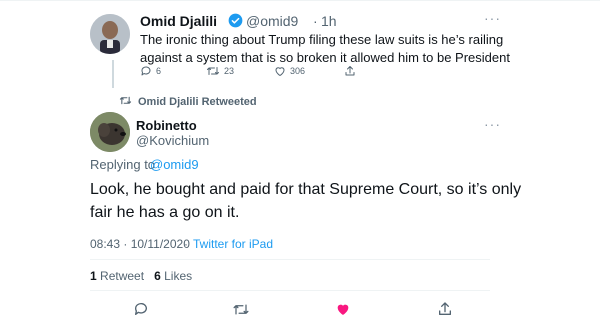 The width and height of the screenshot is (600, 322). What do you see at coordinates (298, 71) in the screenshot?
I see `tweet1-like-count: 306` at bounding box center [298, 71].